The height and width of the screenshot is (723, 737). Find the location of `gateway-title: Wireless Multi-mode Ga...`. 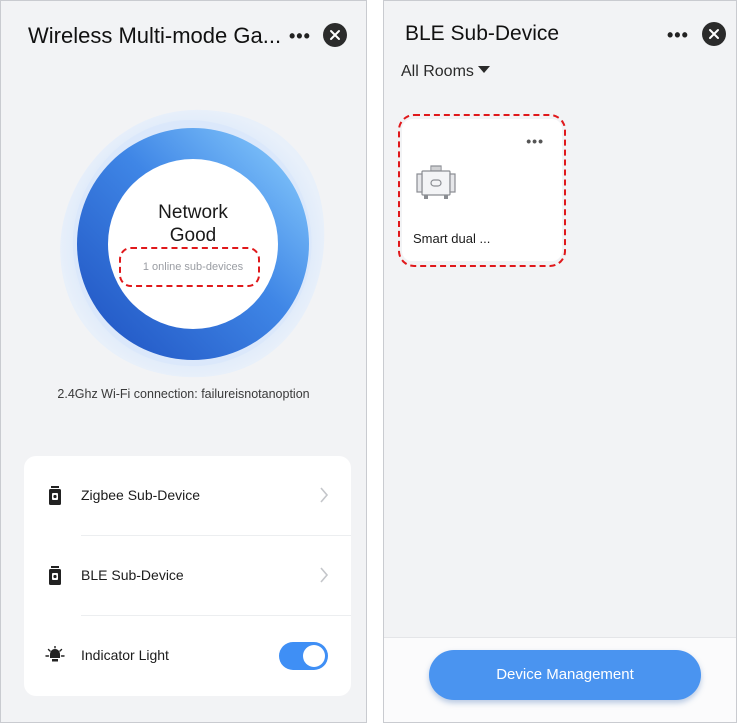

gateway-title: Wireless Multi-mode Ga... is located at coordinates (155, 35).